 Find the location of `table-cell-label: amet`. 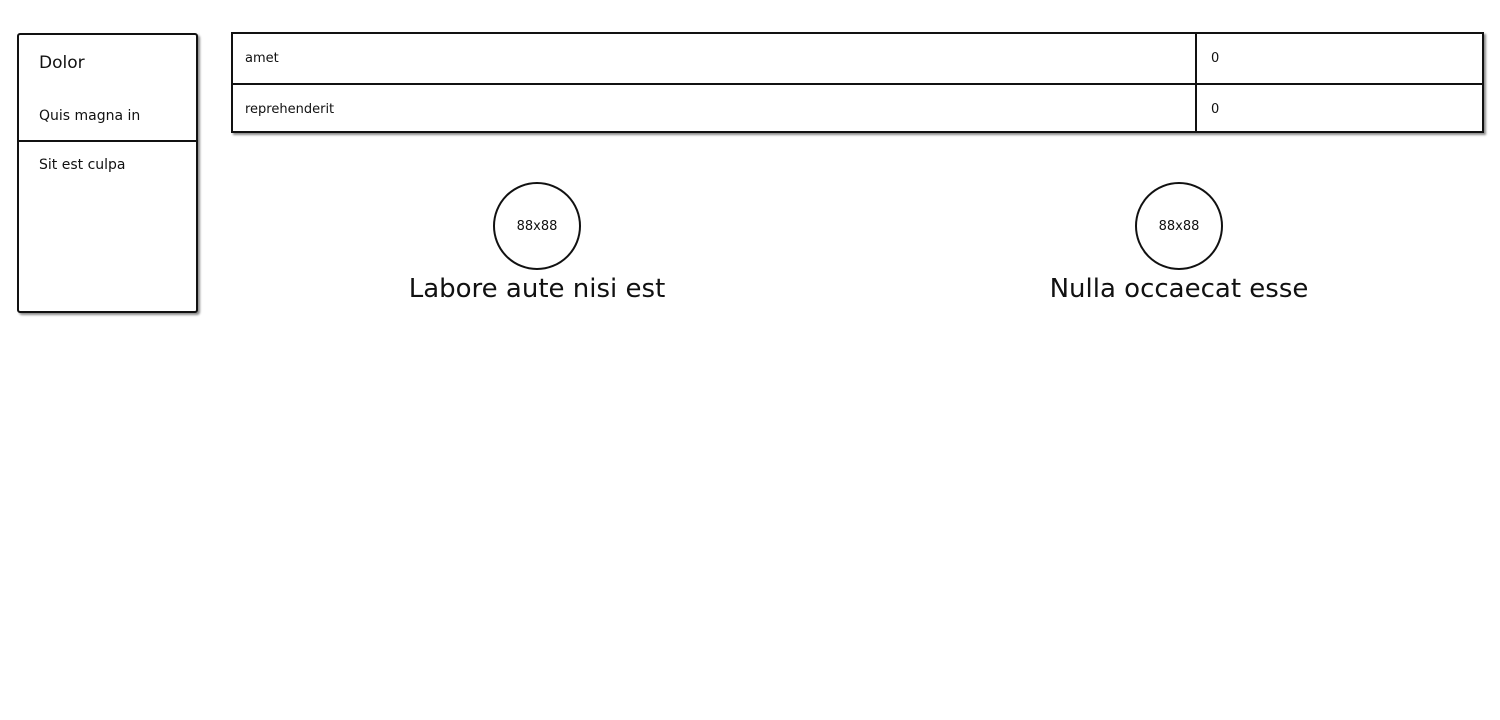

table-cell-label: amet is located at coordinates (262, 58).